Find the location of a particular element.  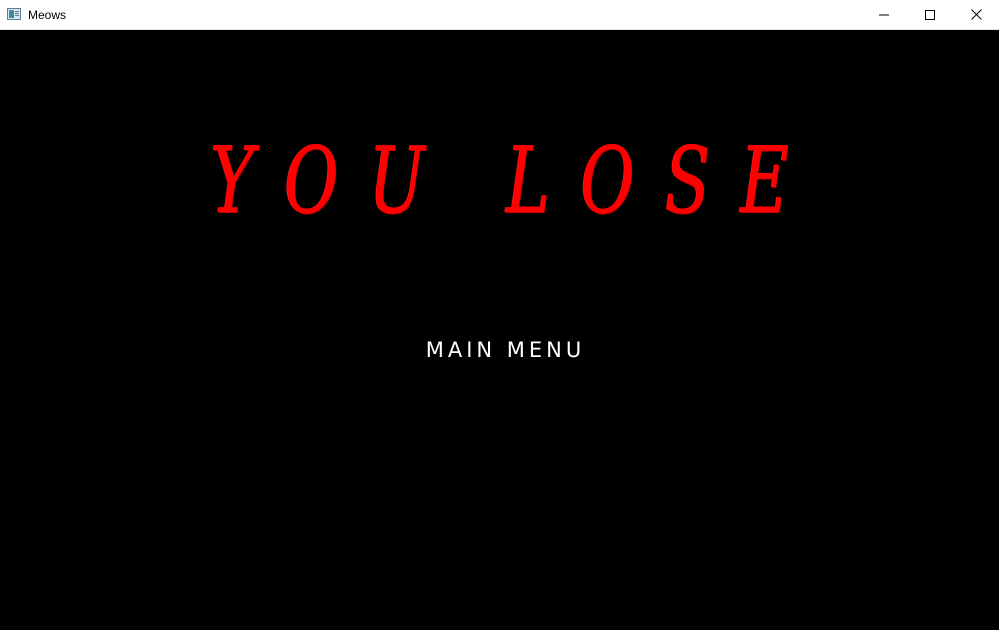

close-icon is located at coordinates (976, 14).